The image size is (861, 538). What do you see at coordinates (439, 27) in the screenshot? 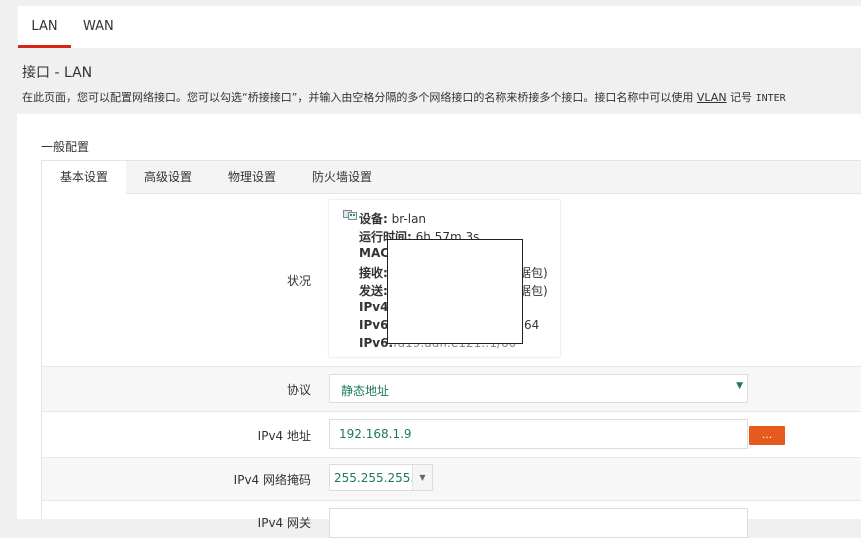
I see `top-tab-bar: LAN WAN` at bounding box center [439, 27].